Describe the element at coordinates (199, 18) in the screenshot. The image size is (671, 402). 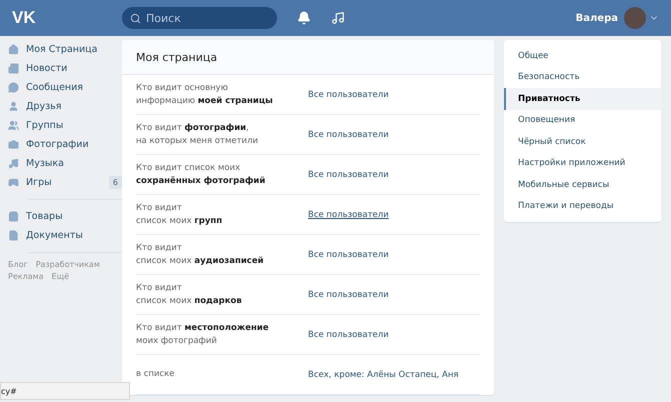
I see `search-field: Поиск` at that location.